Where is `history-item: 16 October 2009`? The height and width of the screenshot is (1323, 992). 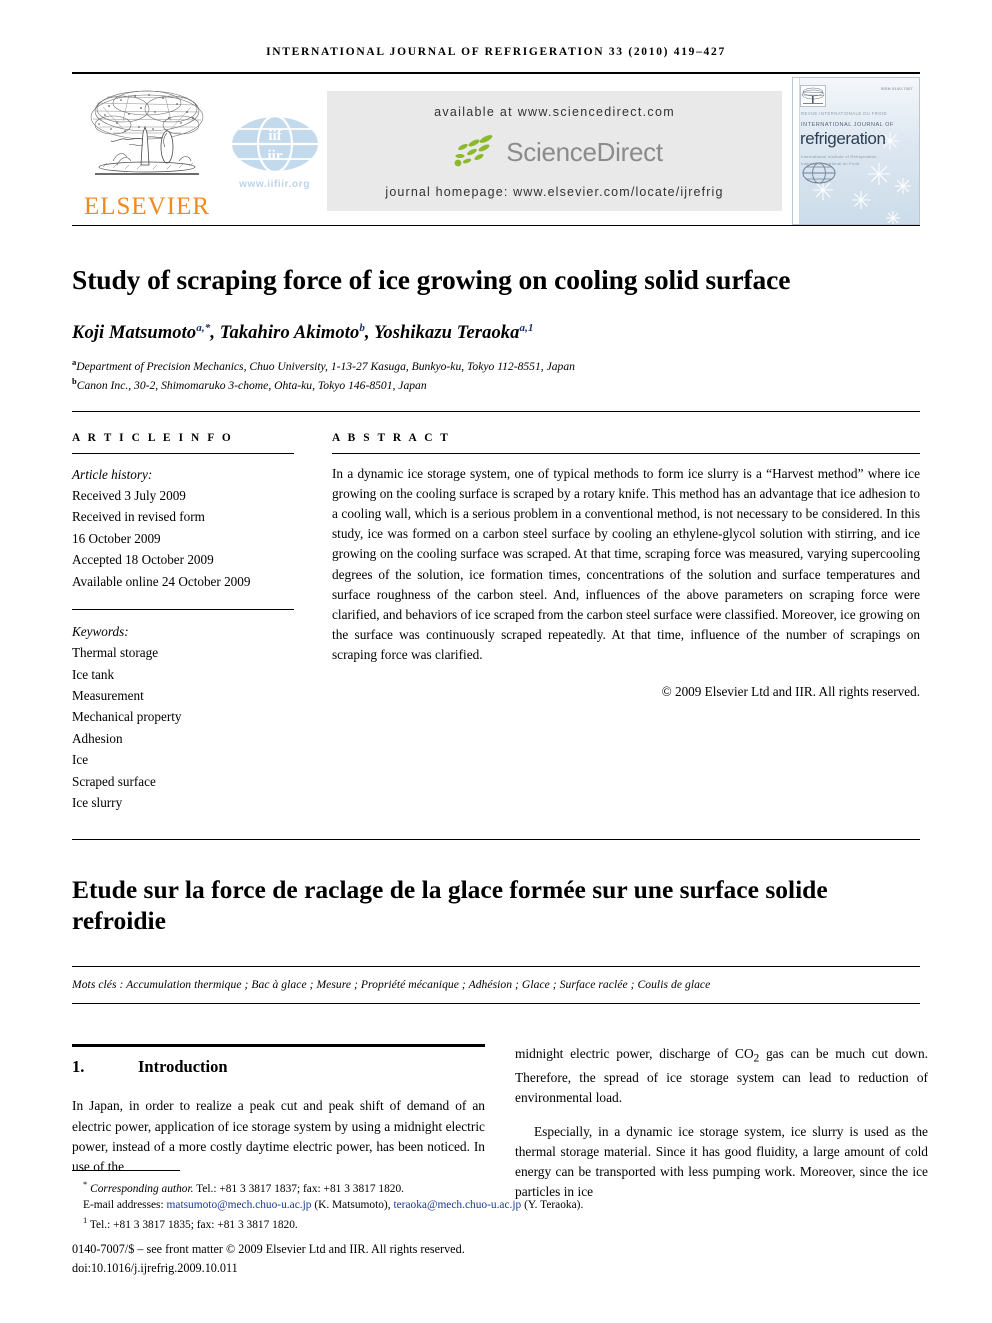 history-item: 16 October 2009 is located at coordinates (116, 538).